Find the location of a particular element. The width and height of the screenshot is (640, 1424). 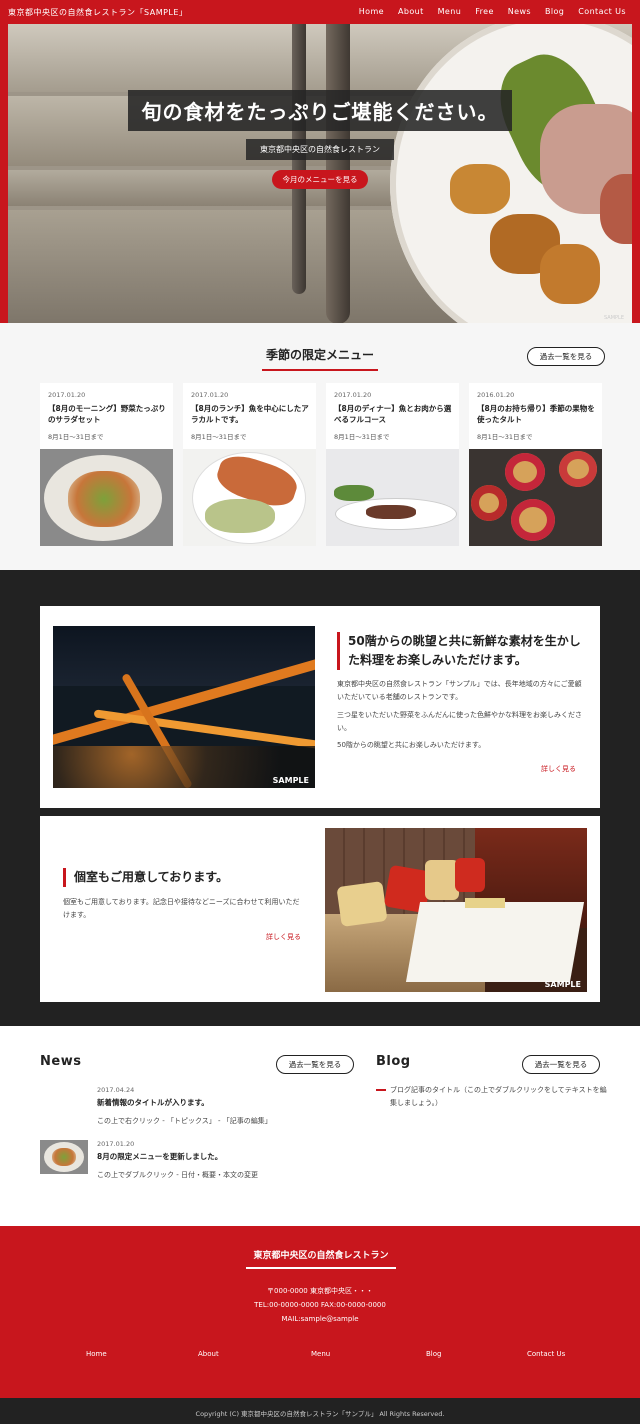

nav-menu: Menu is located at coordinates (450, 11).